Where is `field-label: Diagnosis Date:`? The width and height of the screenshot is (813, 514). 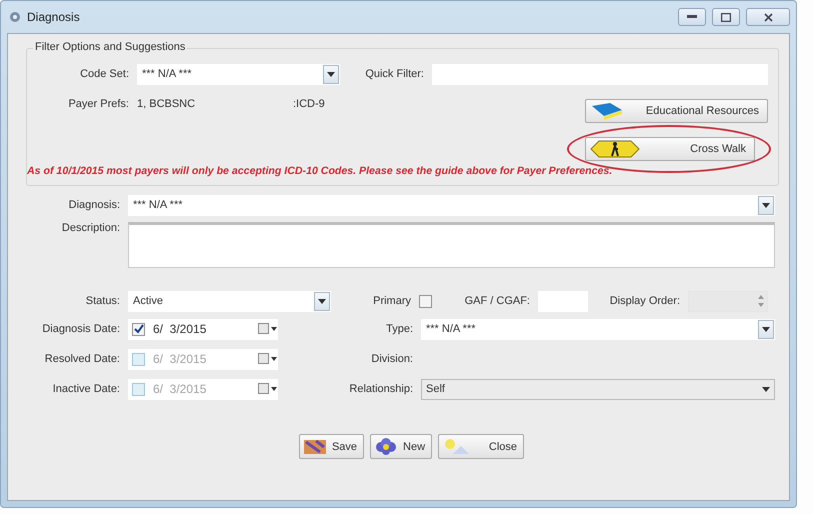 field-label: Diagnosis Date: is located at coordinates (81, 329).